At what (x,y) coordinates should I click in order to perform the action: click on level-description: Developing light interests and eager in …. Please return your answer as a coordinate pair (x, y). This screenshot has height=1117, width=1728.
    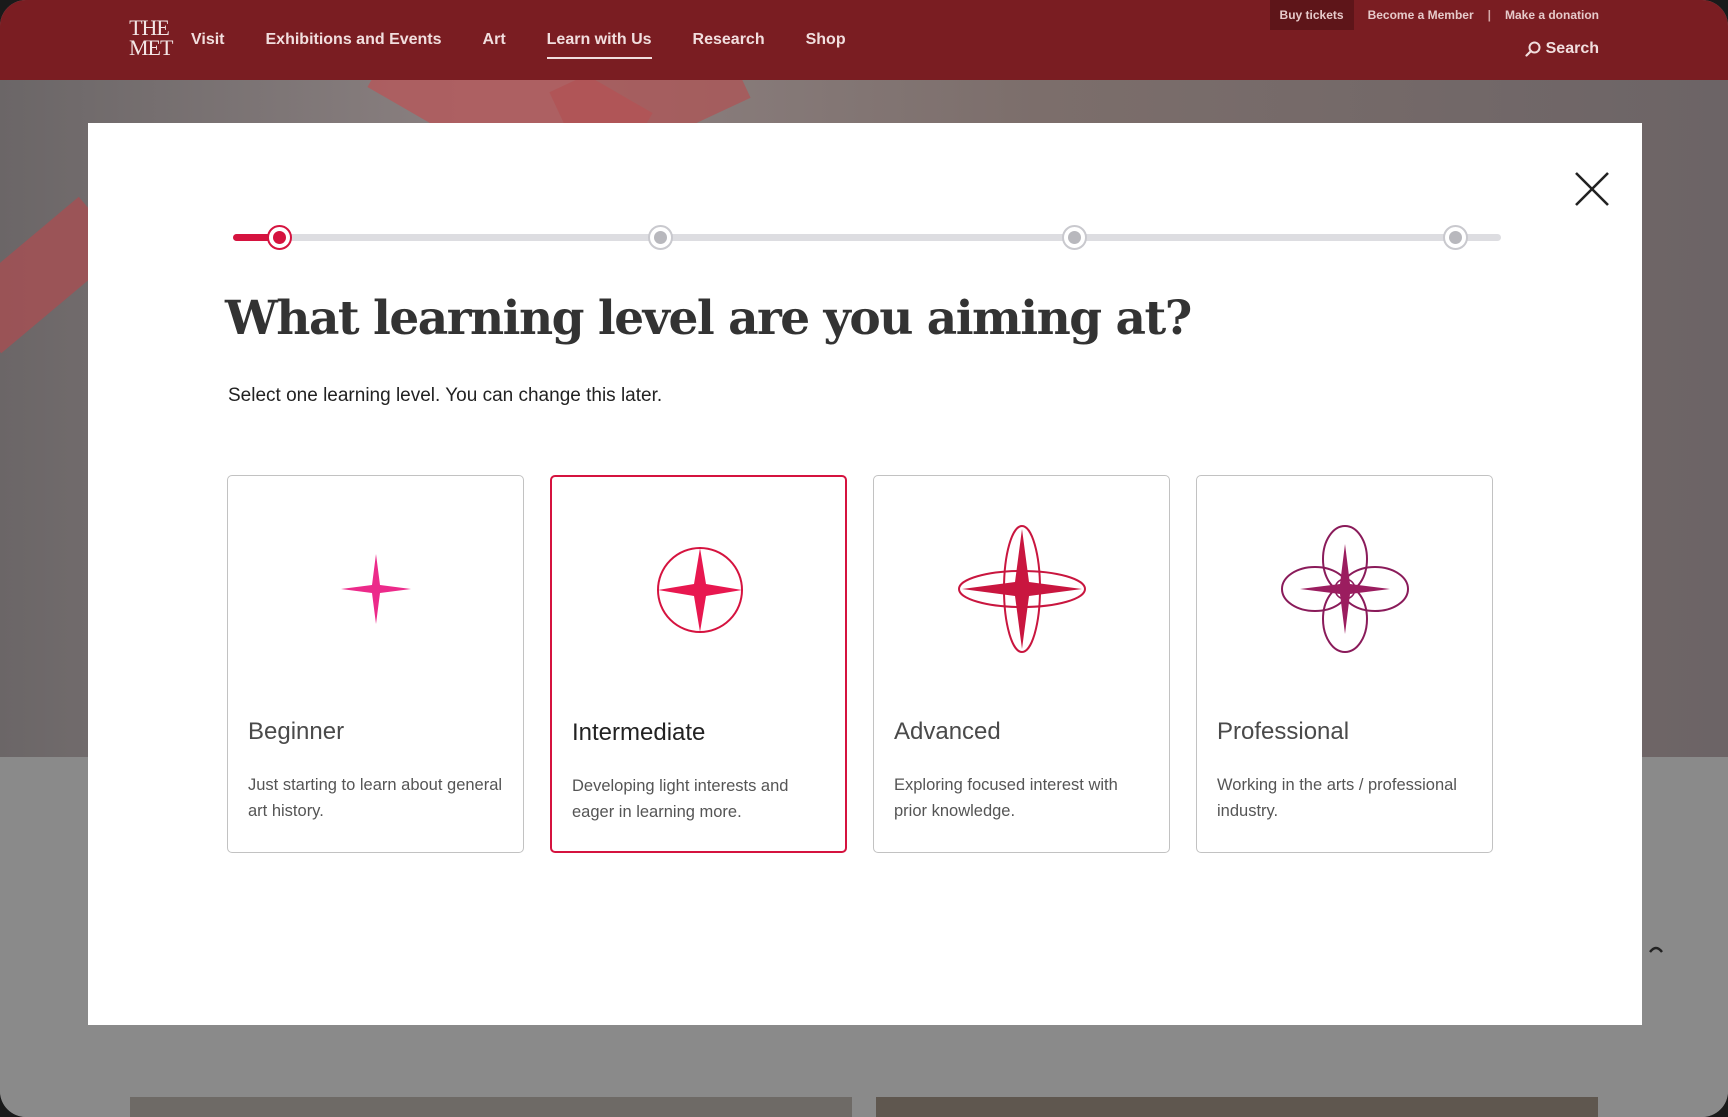
    Looking at the image, I should click on (680, 799).